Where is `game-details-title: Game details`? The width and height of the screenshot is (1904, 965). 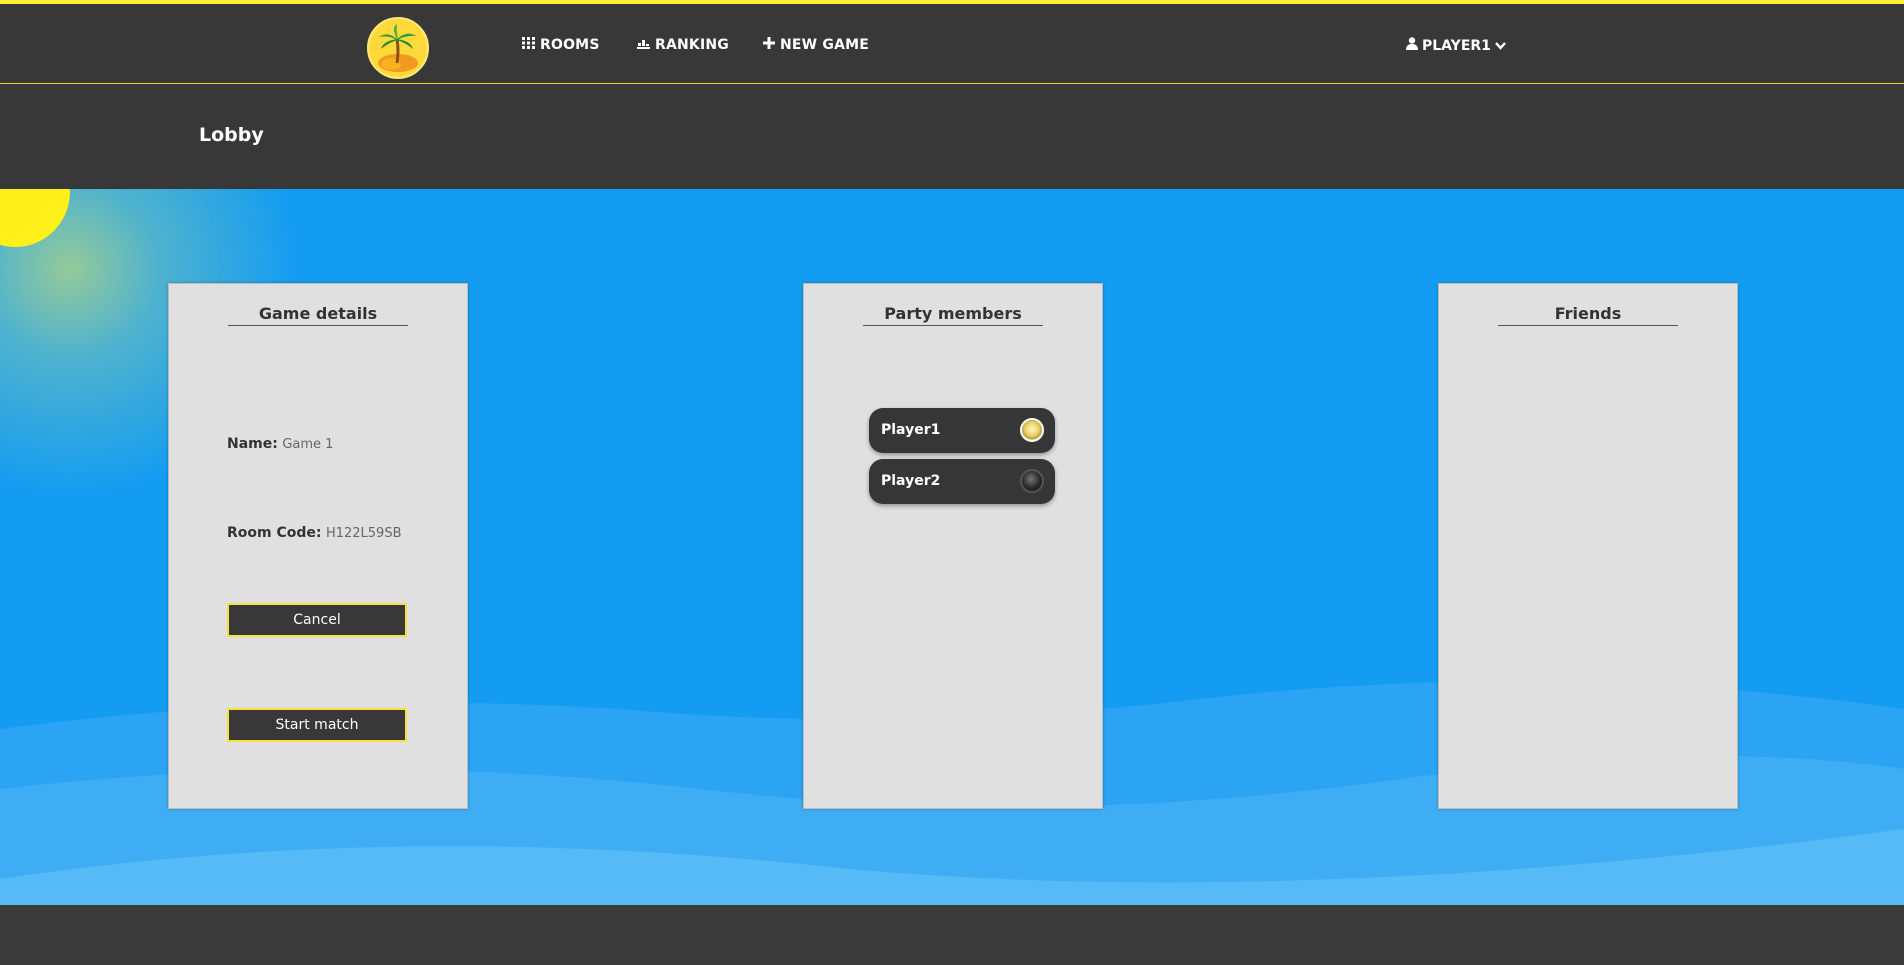 game-details-title: Game details is located at coordinates (318, 315).